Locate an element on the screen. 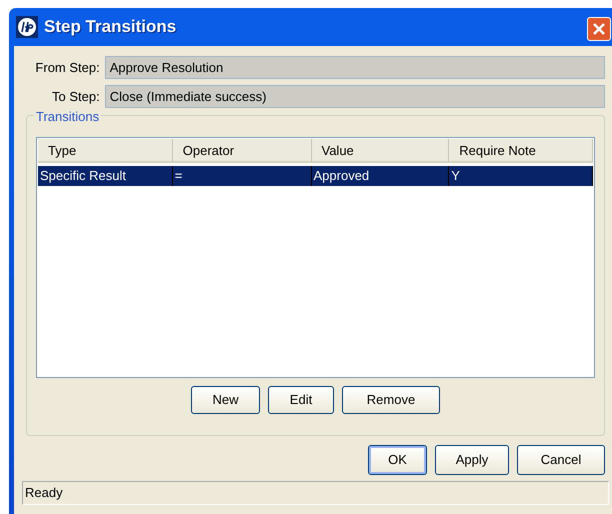 This screenshot has width=612, height=514. field-label: From Step: is located at coordinates (67, 67).